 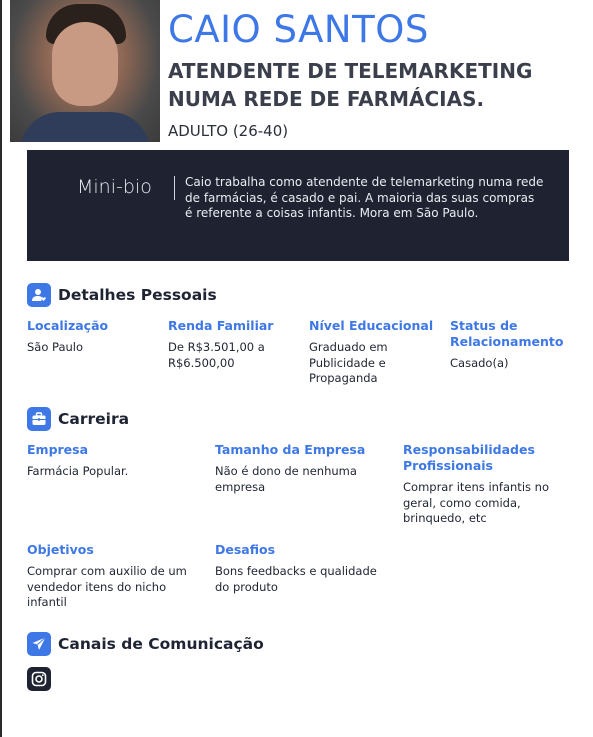 What do you see at coordinates (228, 131) in the screenshot?
I see `persona-age-group: ADULTO (26-40)` at bounding box center [228, 131].